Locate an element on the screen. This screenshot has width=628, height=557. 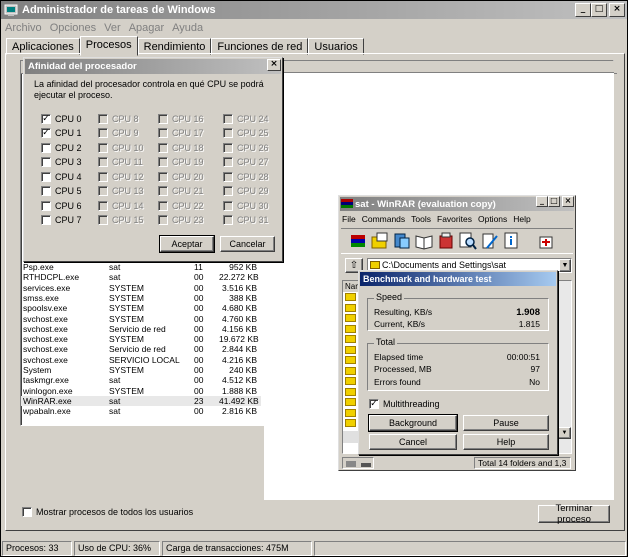
process-name: wpabaln.exe is located at coordinates (47, 411).